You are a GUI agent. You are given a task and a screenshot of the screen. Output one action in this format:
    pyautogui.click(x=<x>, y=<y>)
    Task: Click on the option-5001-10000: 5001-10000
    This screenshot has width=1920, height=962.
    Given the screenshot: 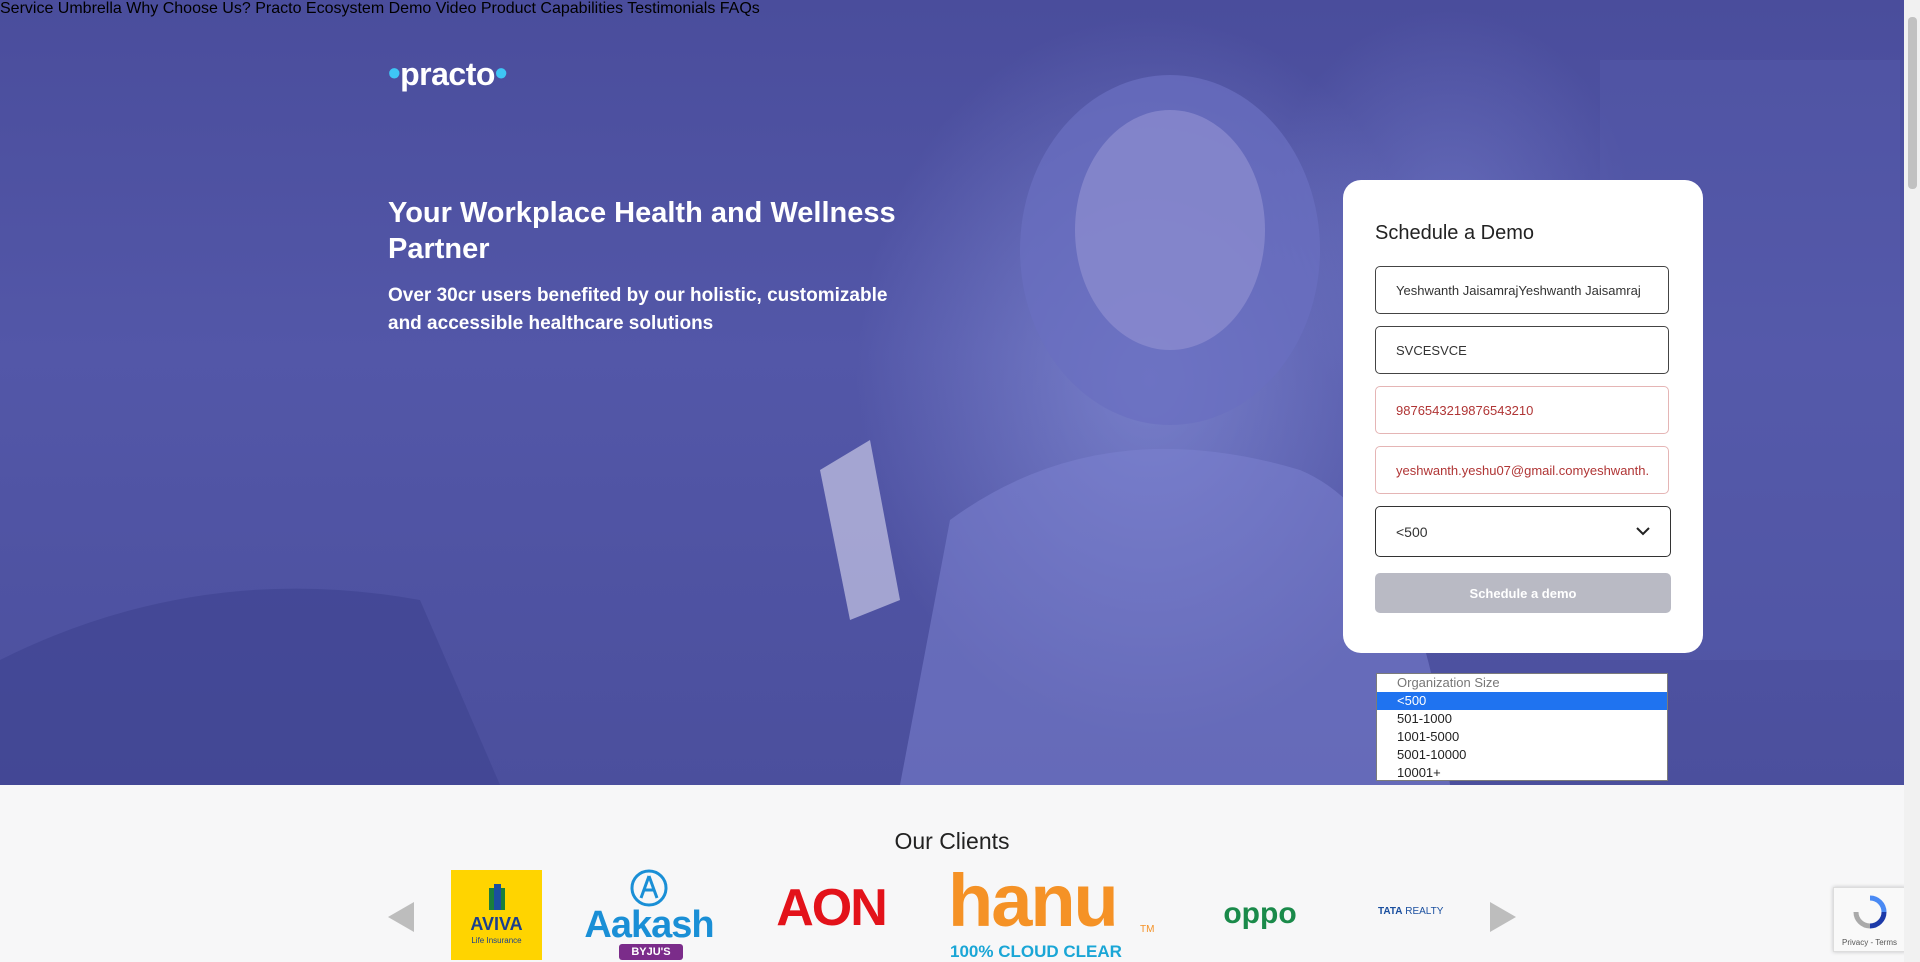 What is the action you would take?
    pyautogui.click(x=1522, y=755)
    